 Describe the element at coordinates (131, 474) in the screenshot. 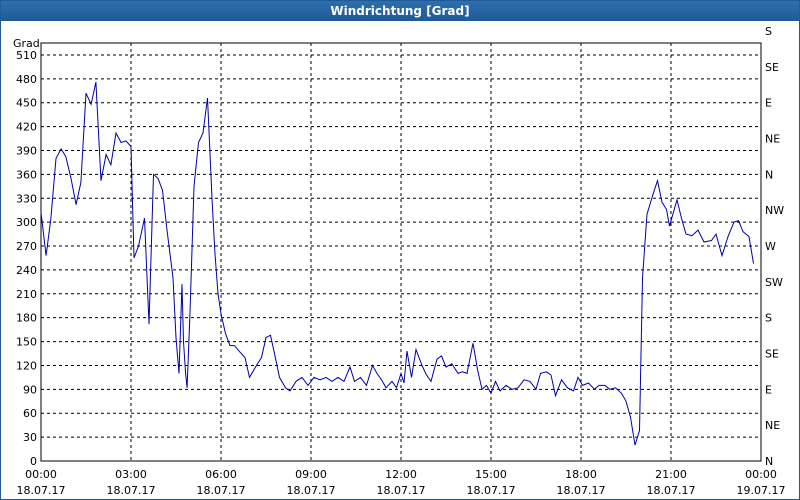

I see `x-tick-time: 03:00` at that location.